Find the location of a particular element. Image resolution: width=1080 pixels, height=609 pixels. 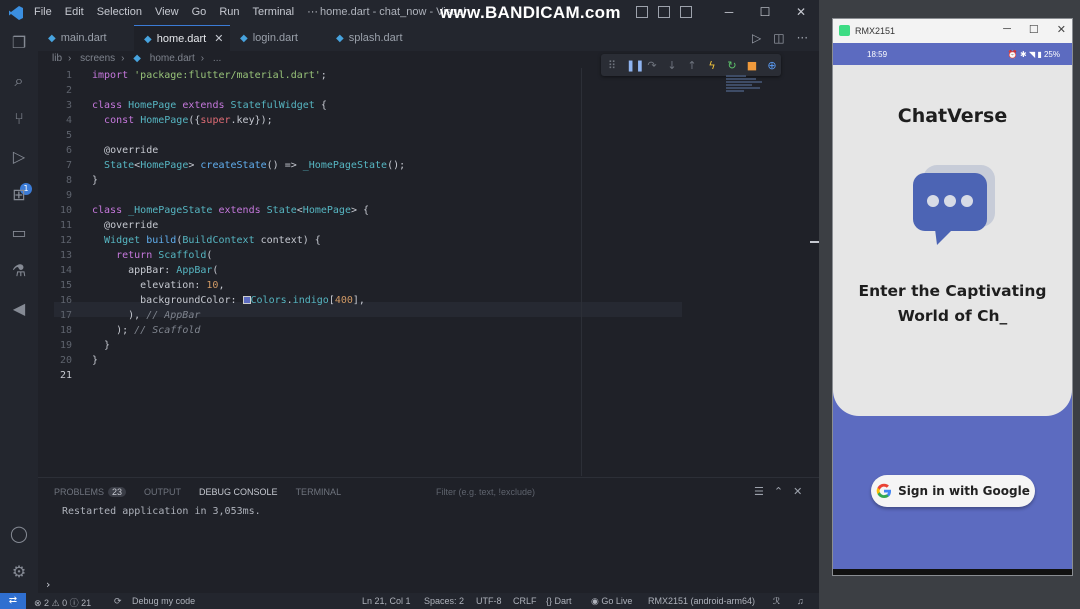

menu-edit: Edit is located at coordinates (74, 12).